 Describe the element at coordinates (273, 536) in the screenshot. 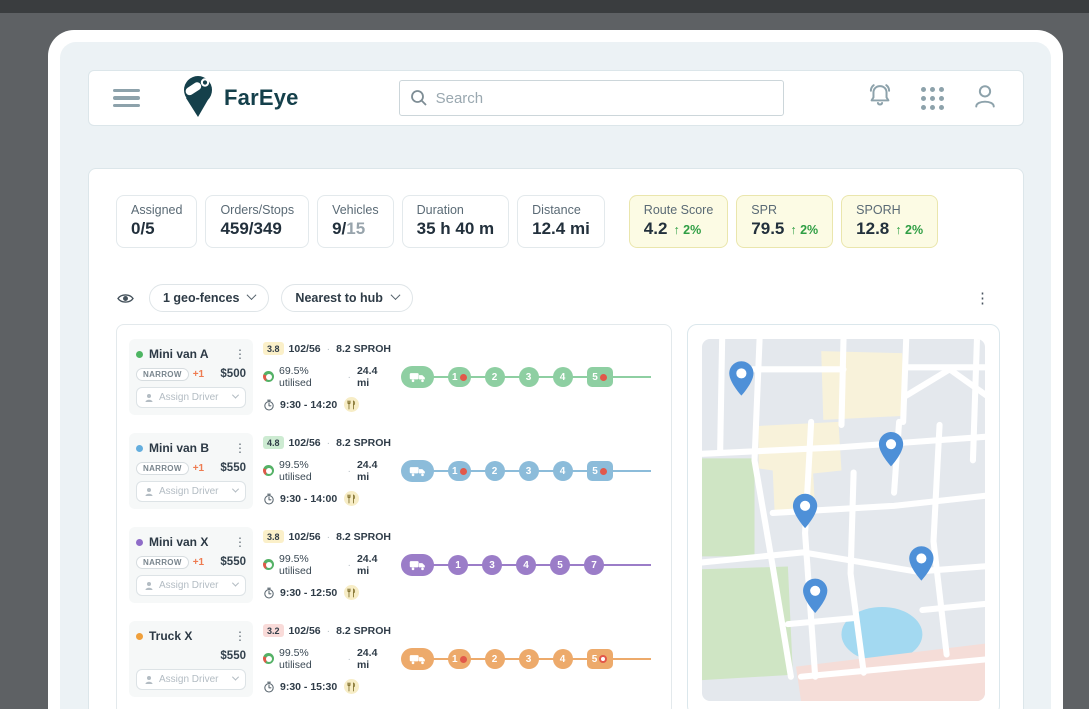

I see `route-score-badge: 3.8` at that location.